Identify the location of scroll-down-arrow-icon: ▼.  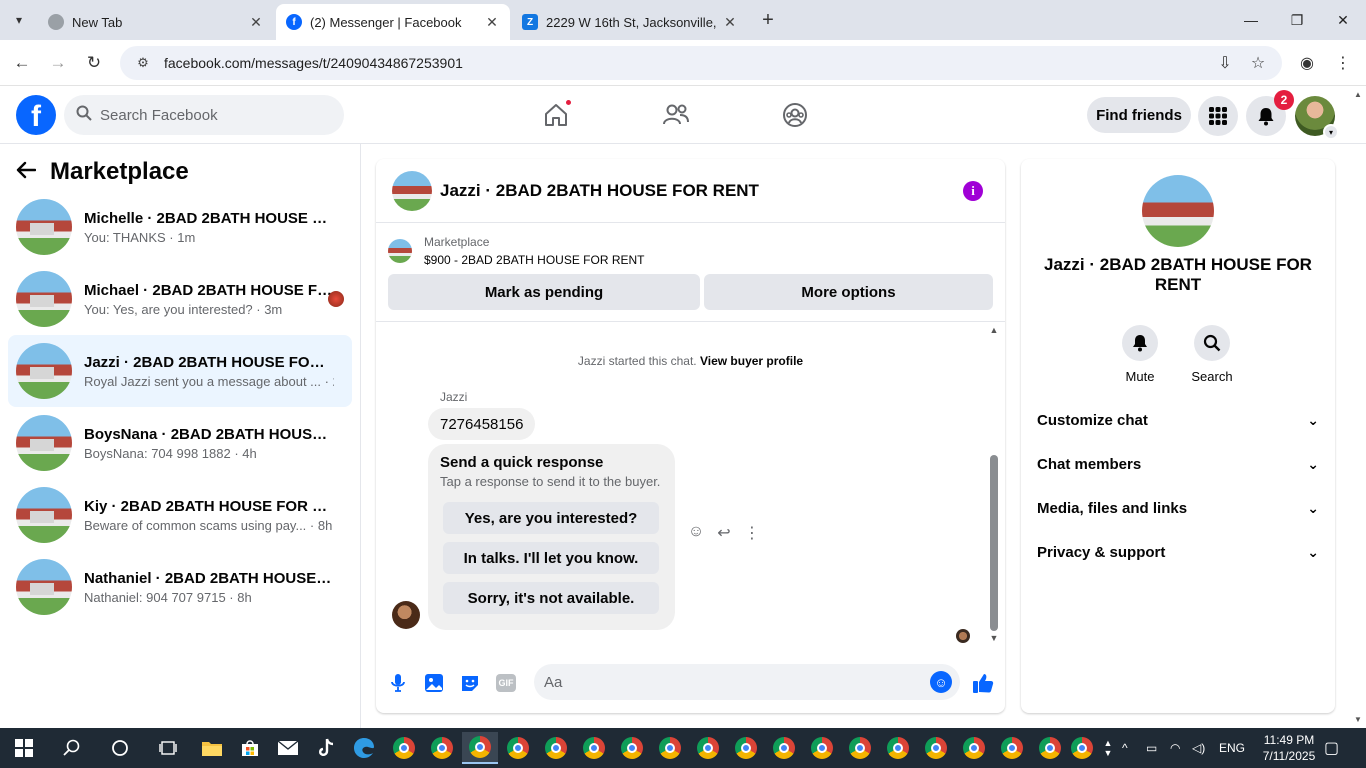
(994, 638).